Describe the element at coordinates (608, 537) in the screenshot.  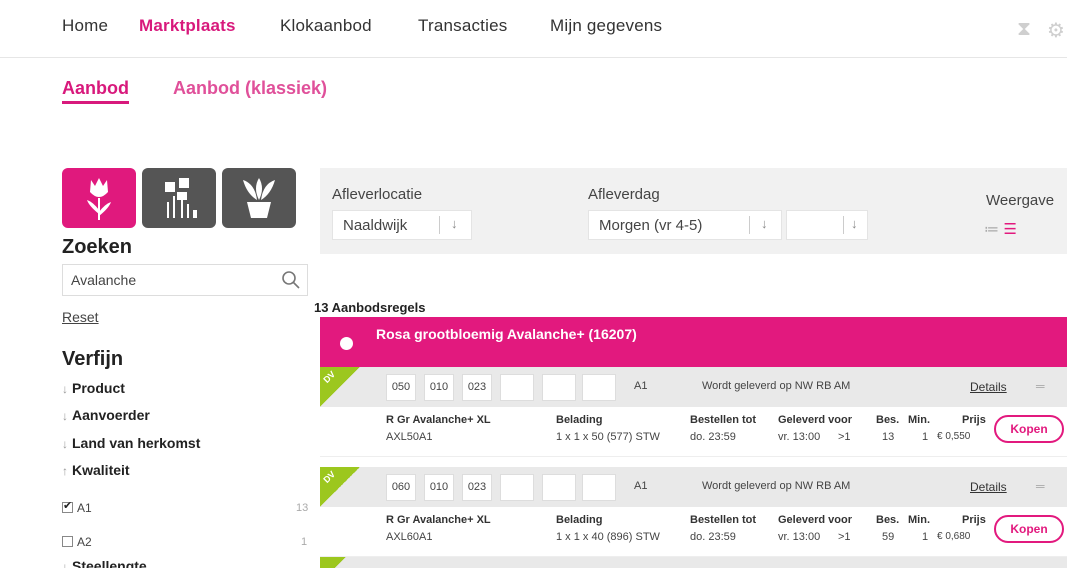
I see `belading-value: 1 x 1 x 40 (896) STW` at that location.